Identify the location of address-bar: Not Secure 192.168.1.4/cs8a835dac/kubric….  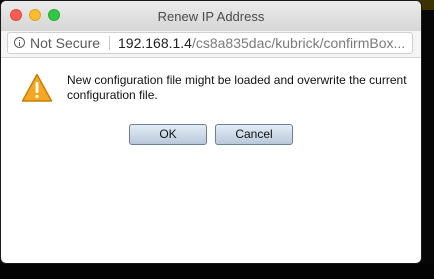
(210, 43).